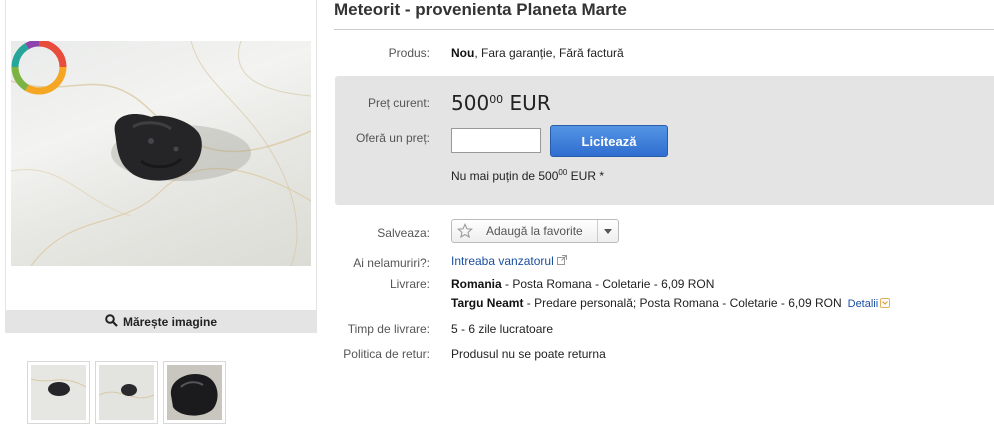  I want to click on enlarge-image-button: Mărește imagine, so click(161, 321).